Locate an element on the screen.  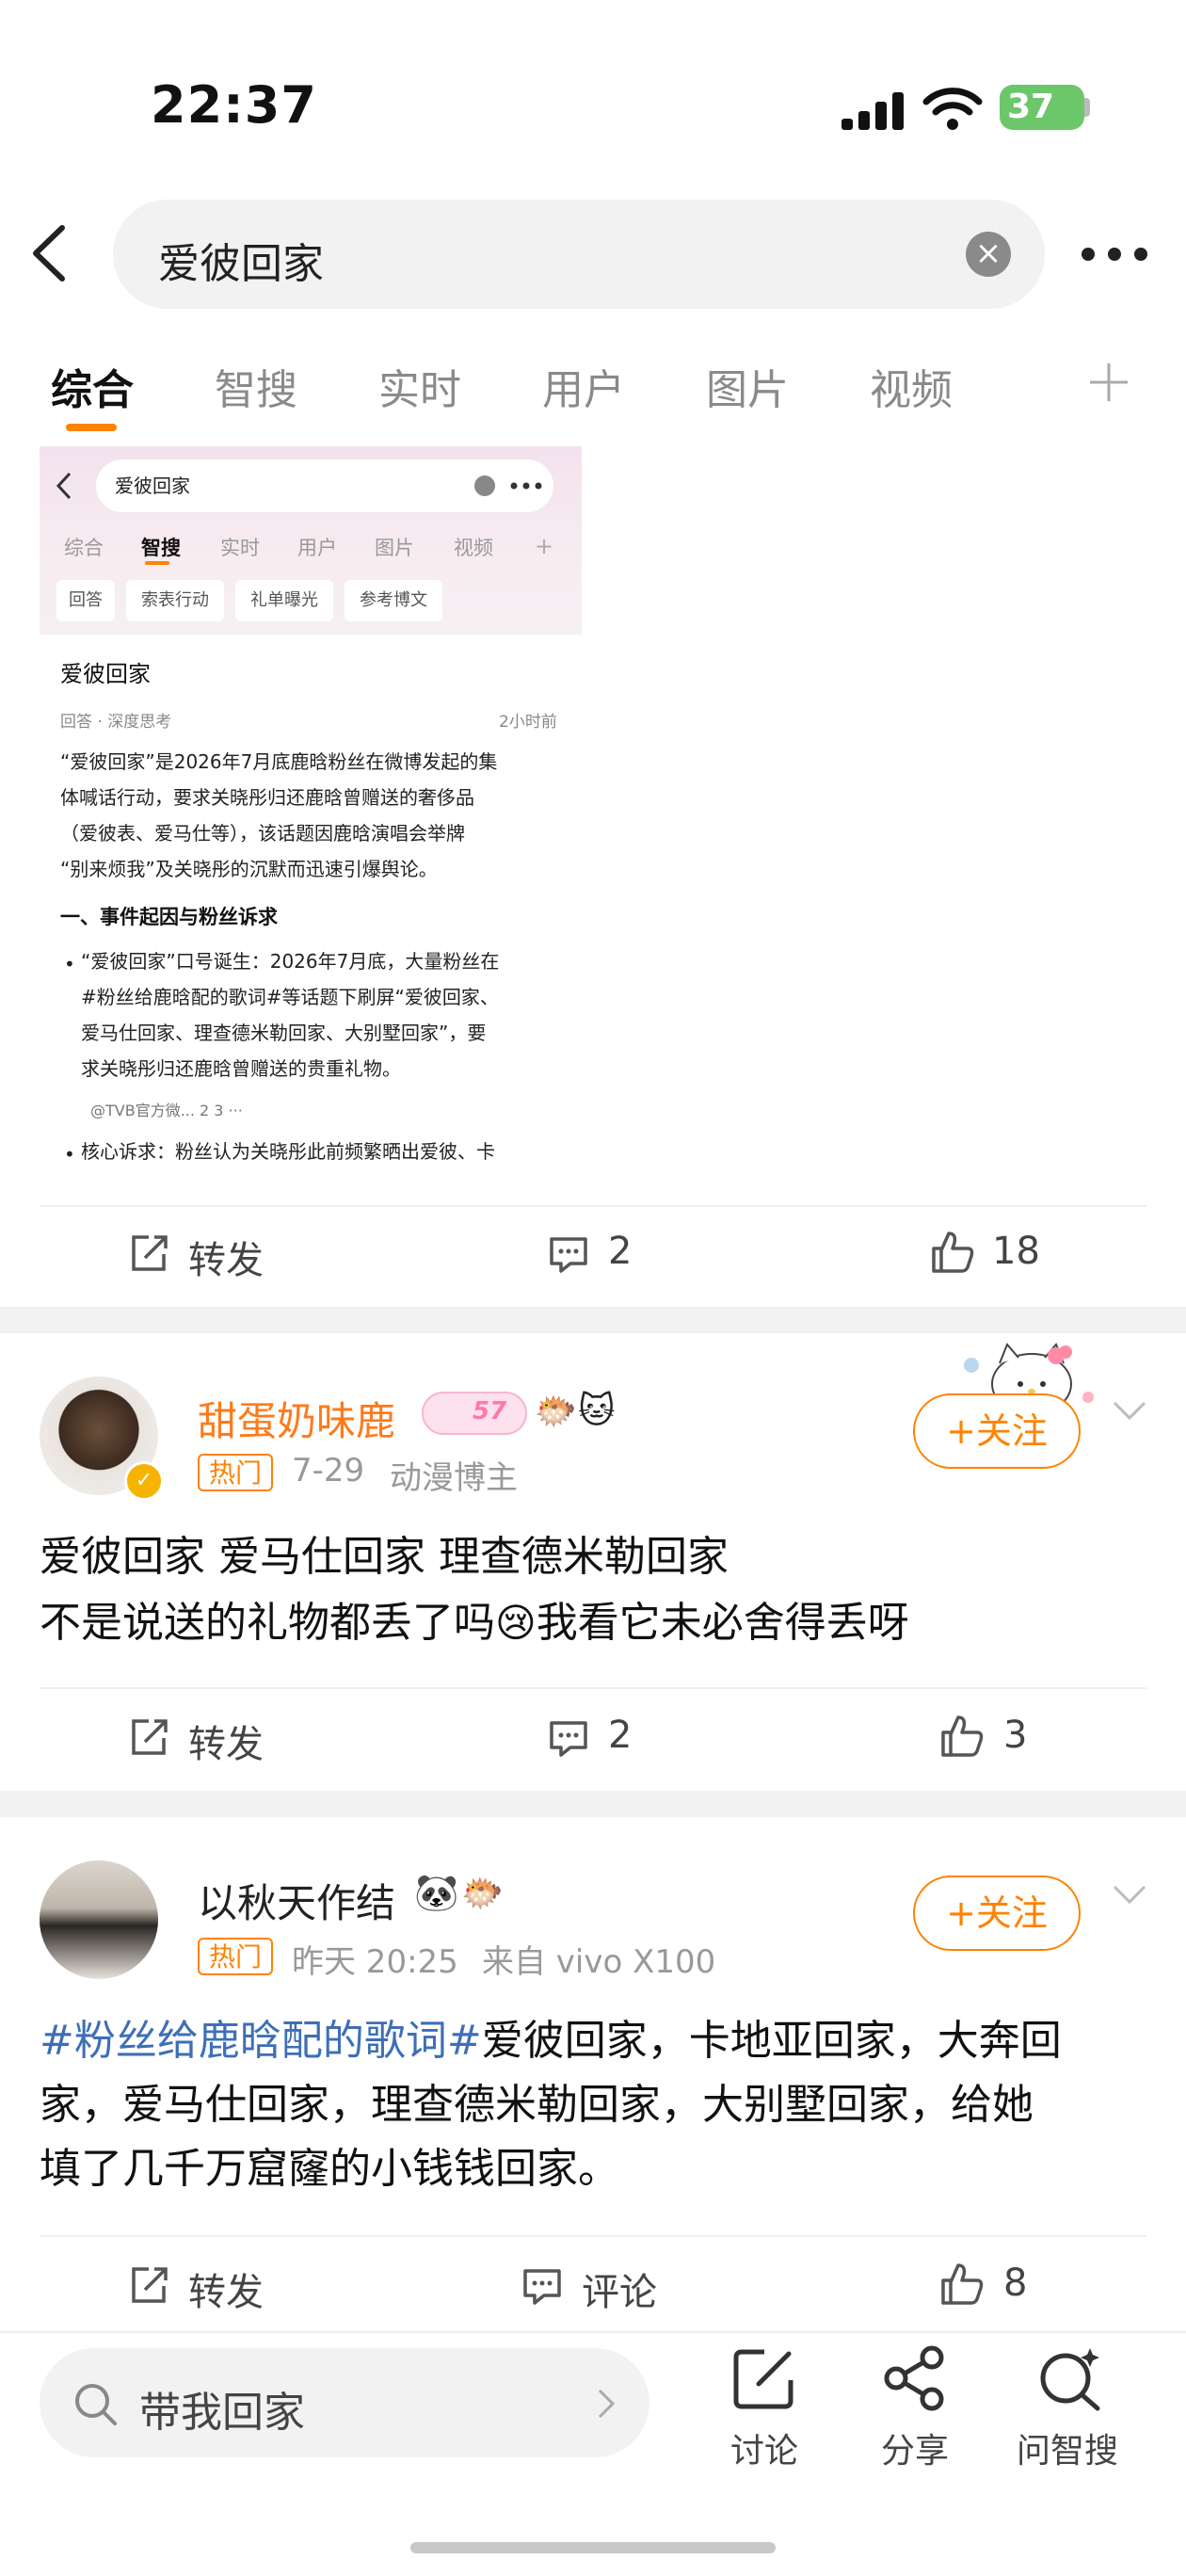
topic-hashtag-link: #粉丝给鹿晗配的歌词# is located at coordinates (261, 2041).